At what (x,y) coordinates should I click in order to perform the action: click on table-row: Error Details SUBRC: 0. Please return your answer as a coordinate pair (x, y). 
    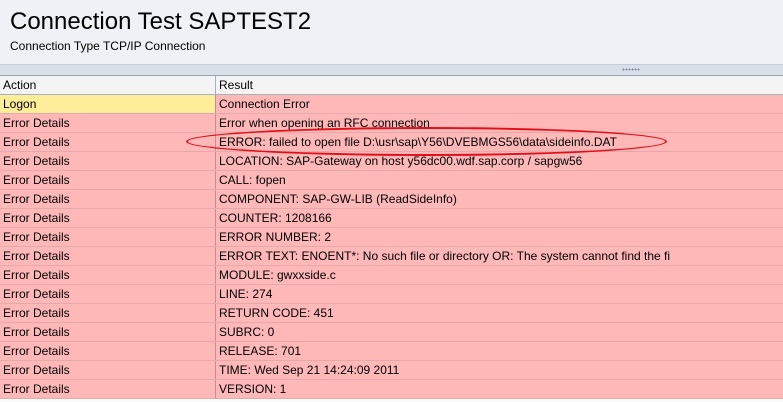
    Looking at the image, I should click on (391, 332).